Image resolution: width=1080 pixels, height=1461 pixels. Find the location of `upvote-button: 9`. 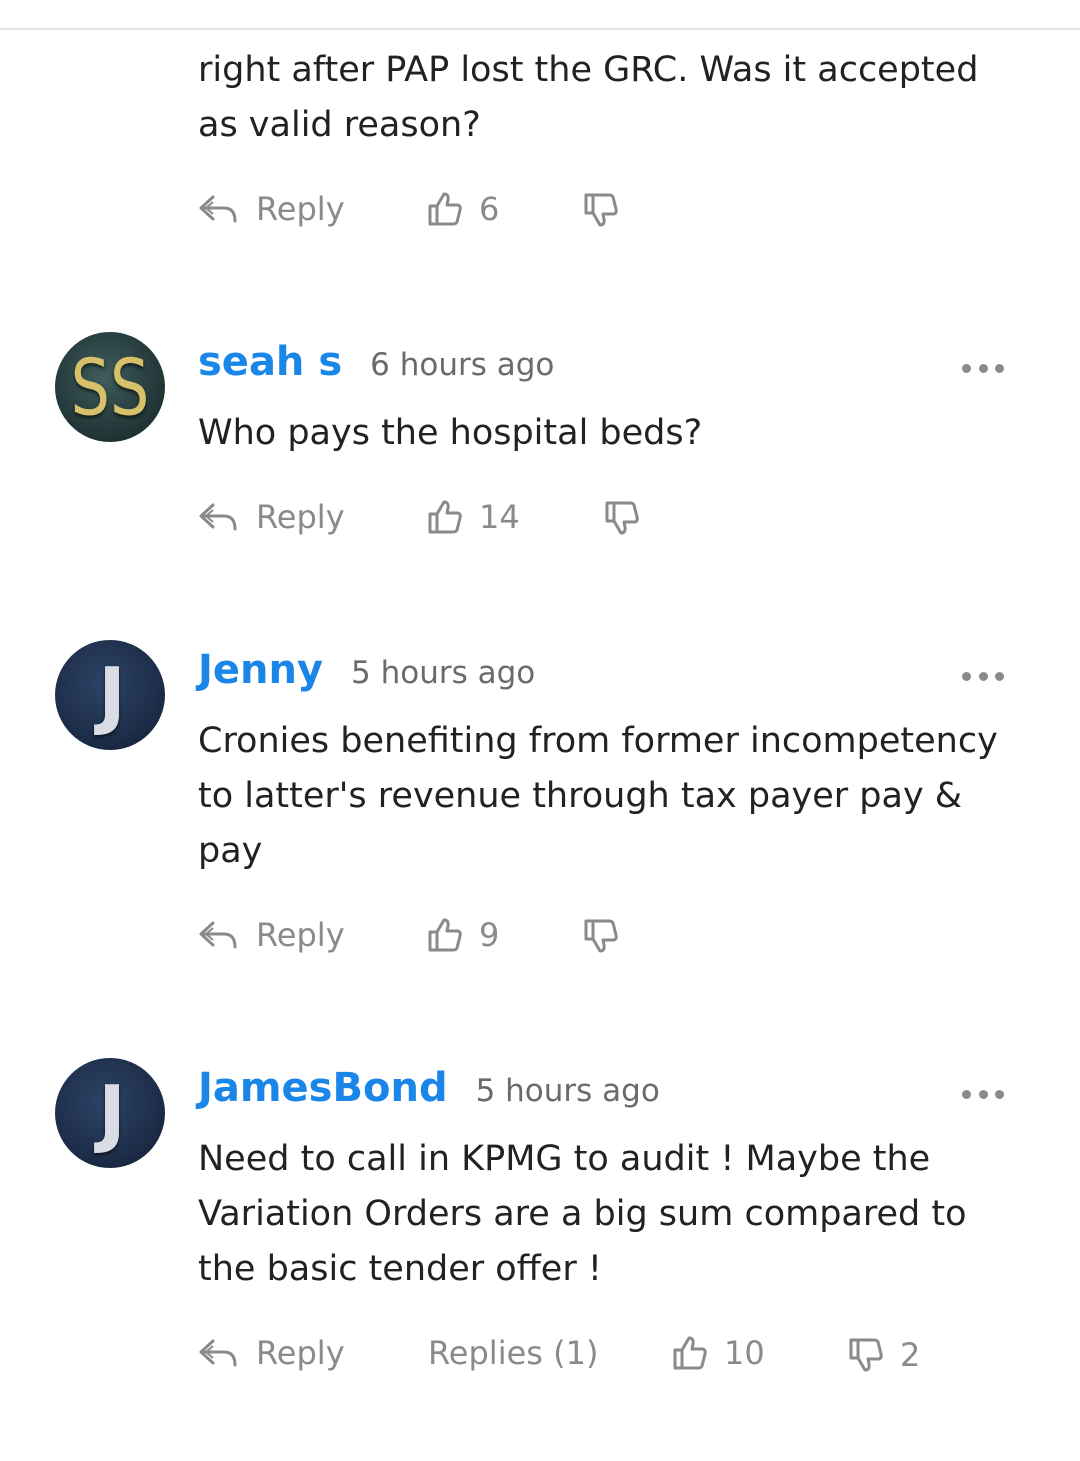

upvote-button: 9 is located at coordinates (463, 935).